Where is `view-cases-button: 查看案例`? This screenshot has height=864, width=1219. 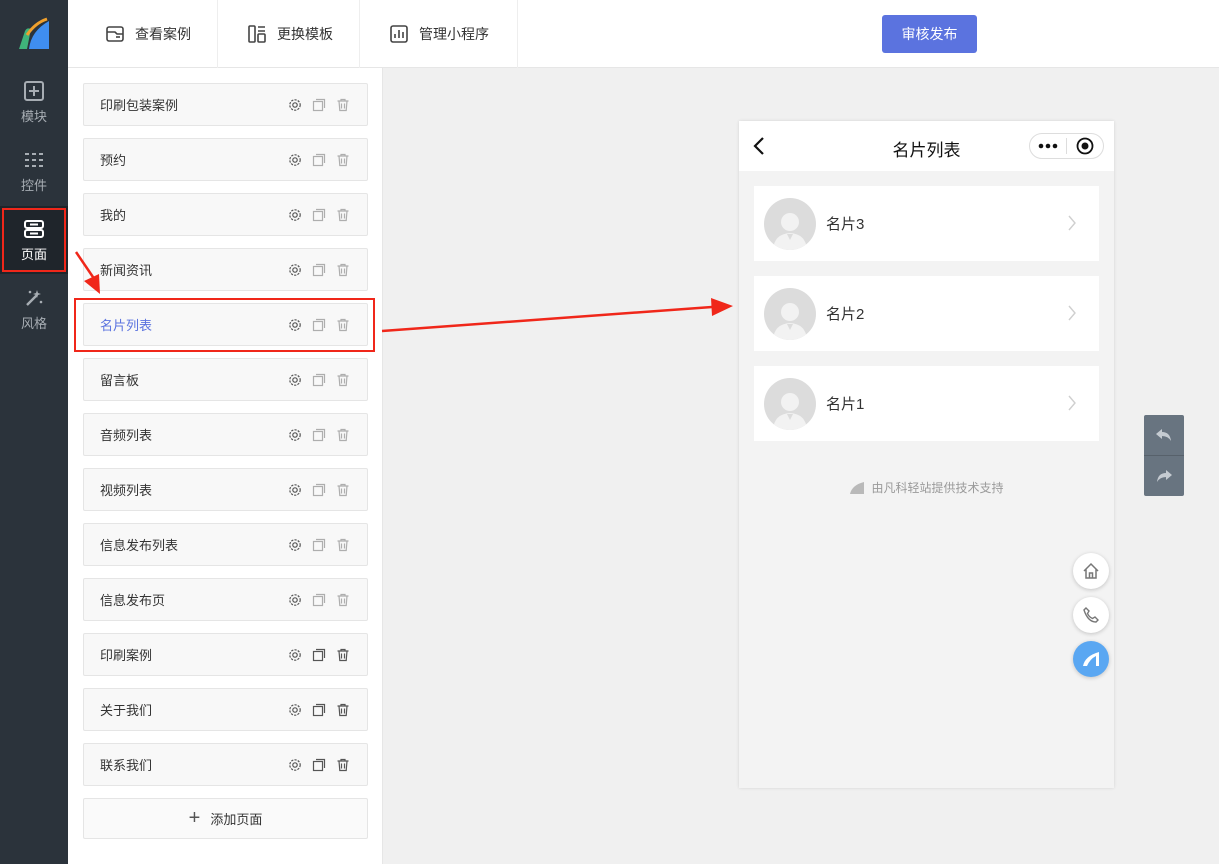 view-cases-button: 查看案例 is located at coordinates (143, 34).